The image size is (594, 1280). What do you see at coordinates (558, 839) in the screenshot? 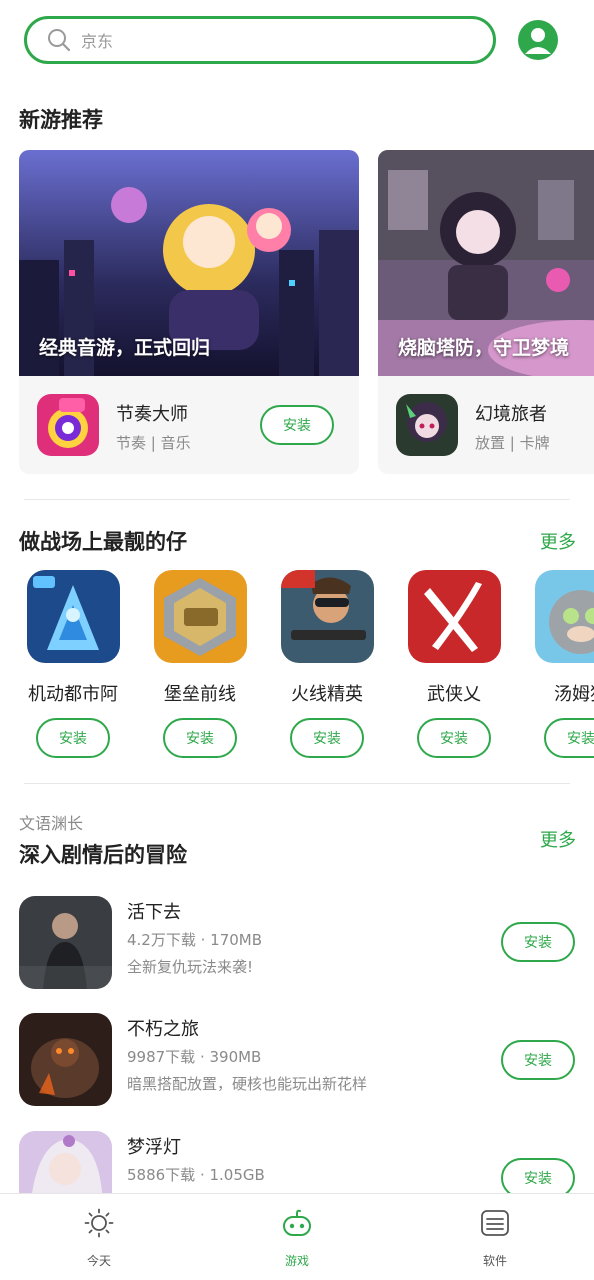
I see `story-more-link: 更多` at bounding box center [558, 839].